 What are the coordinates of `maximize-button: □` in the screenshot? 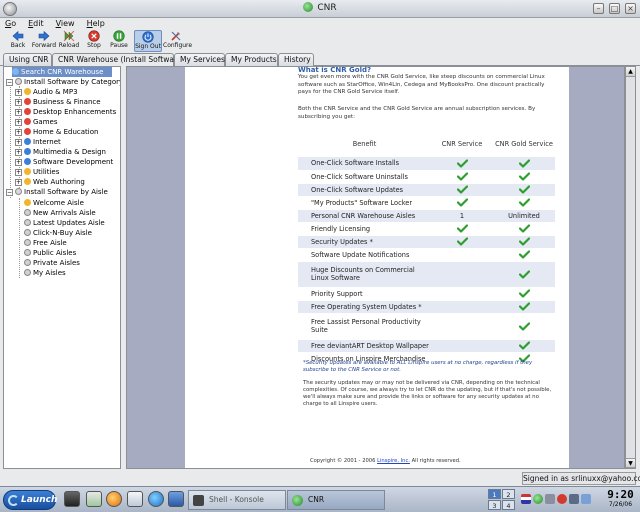 It's located at (614, 8).